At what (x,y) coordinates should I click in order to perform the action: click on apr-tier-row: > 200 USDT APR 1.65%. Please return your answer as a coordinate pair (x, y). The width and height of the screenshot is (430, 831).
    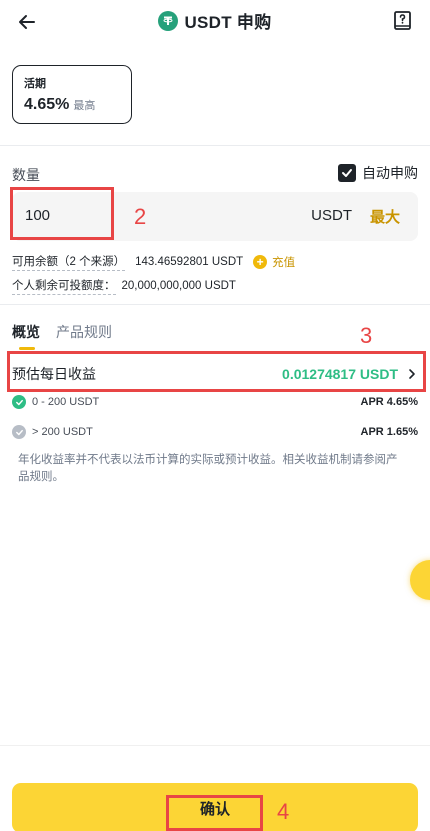
    Looking at the image, I should click on (215, 432).